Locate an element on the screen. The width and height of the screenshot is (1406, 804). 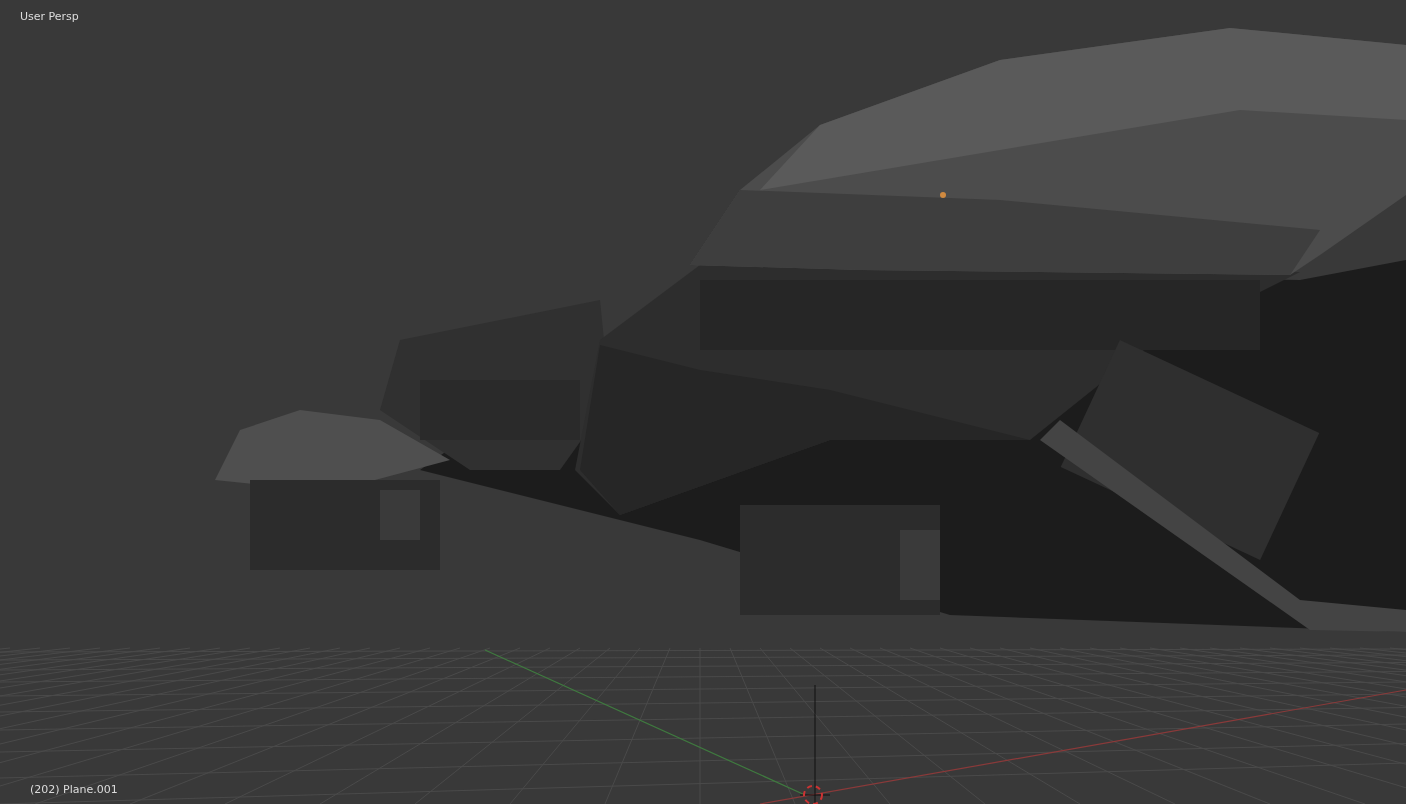
view-label: User Persp is located at coordinates (49, 16).